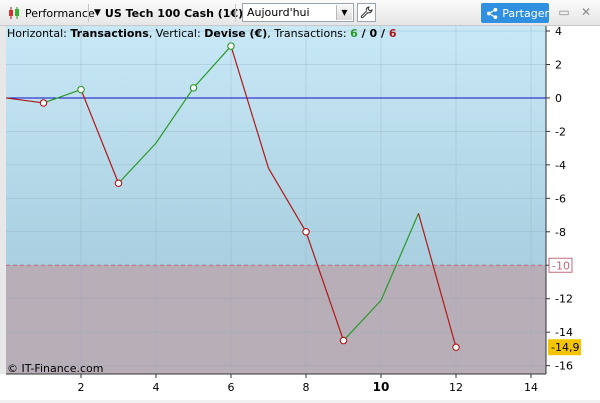 This screenshot has height=403, width=600. Describe the element at coordinates (560, 232) in the screenshot. I see `y-tick-label: -8` at that location.